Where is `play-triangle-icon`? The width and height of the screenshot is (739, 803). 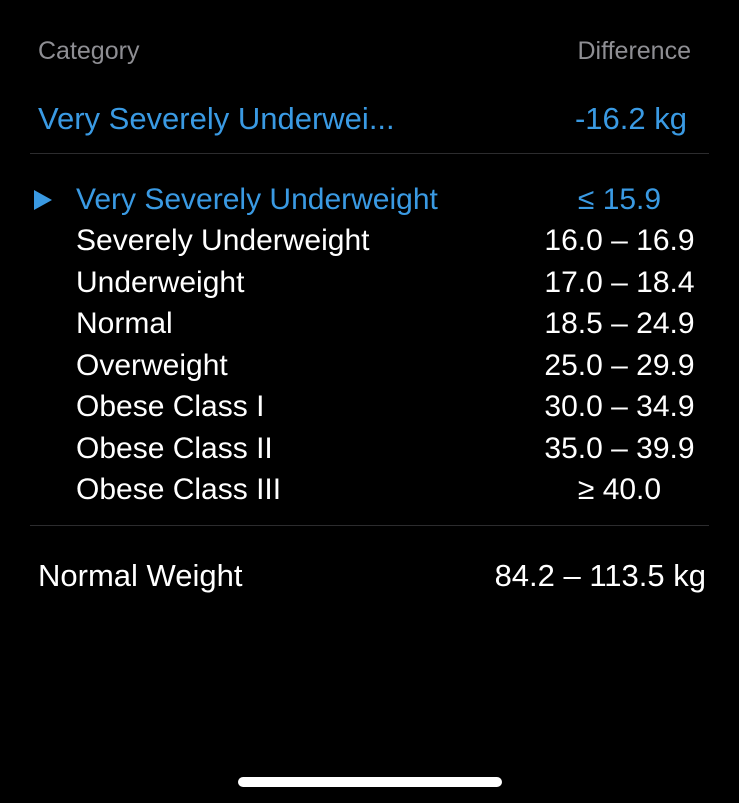 play-triangle-icon is located at coordinates (43, 199).